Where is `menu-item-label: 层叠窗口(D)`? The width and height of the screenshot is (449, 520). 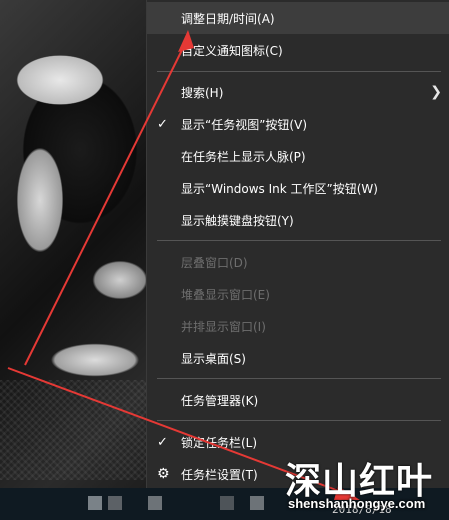
menu-item-label: 层叠窗口(D) is located at coordinates (214, 262).